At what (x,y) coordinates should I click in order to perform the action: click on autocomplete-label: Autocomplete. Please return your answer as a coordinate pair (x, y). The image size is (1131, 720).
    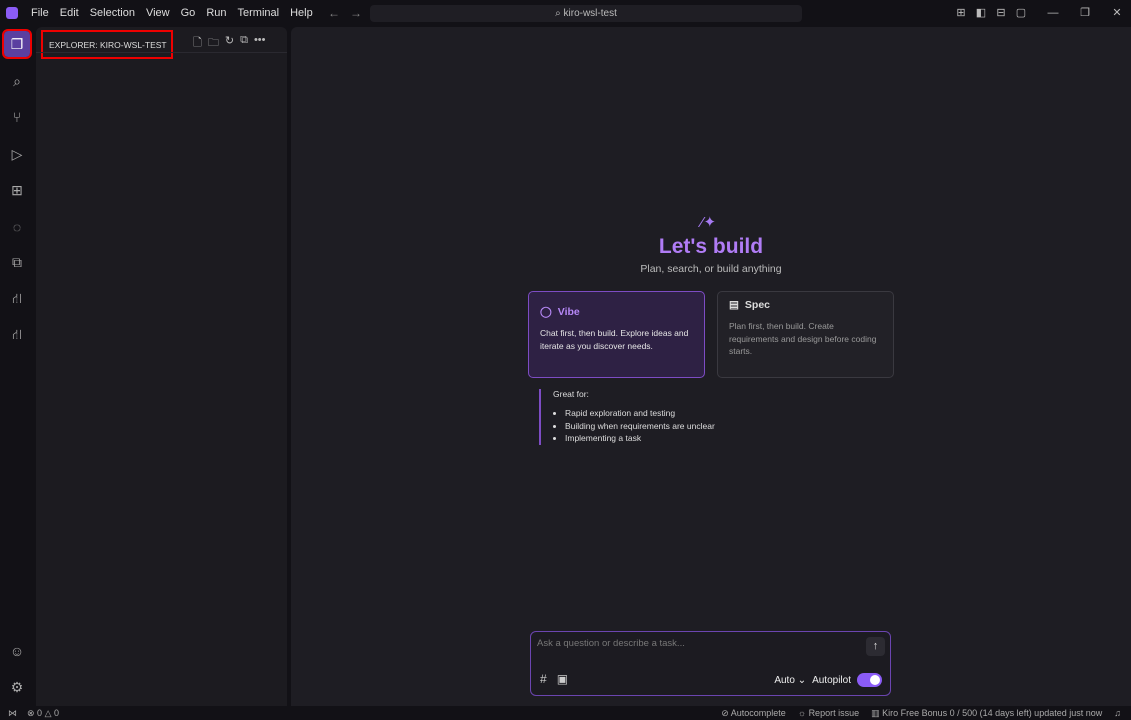
    Looking at the image, I should click on (758, 712).